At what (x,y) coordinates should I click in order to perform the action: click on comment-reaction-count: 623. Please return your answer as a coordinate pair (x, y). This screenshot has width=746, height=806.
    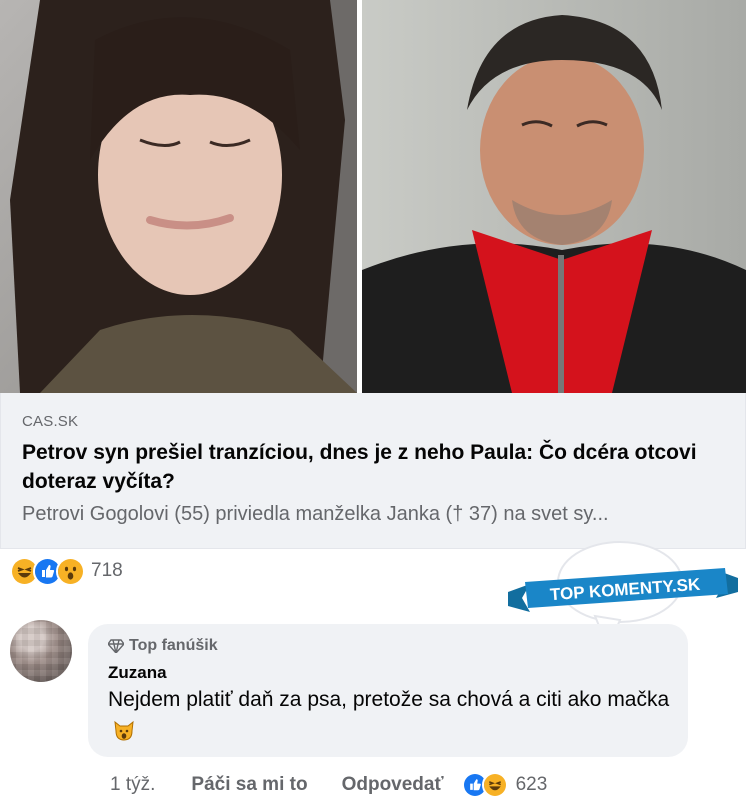
    Looking at the image, I should click on (531, 784).